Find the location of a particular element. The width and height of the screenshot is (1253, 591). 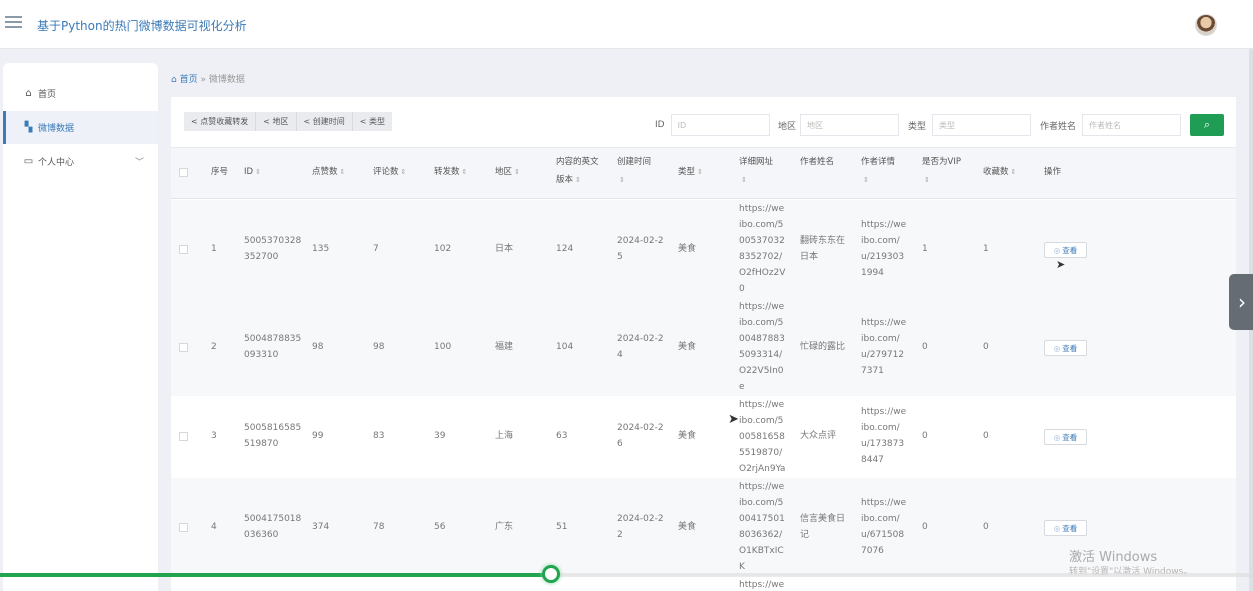

col-english-content: 内容的英文 版本 ⇕ is located at coordinates (577, 171).